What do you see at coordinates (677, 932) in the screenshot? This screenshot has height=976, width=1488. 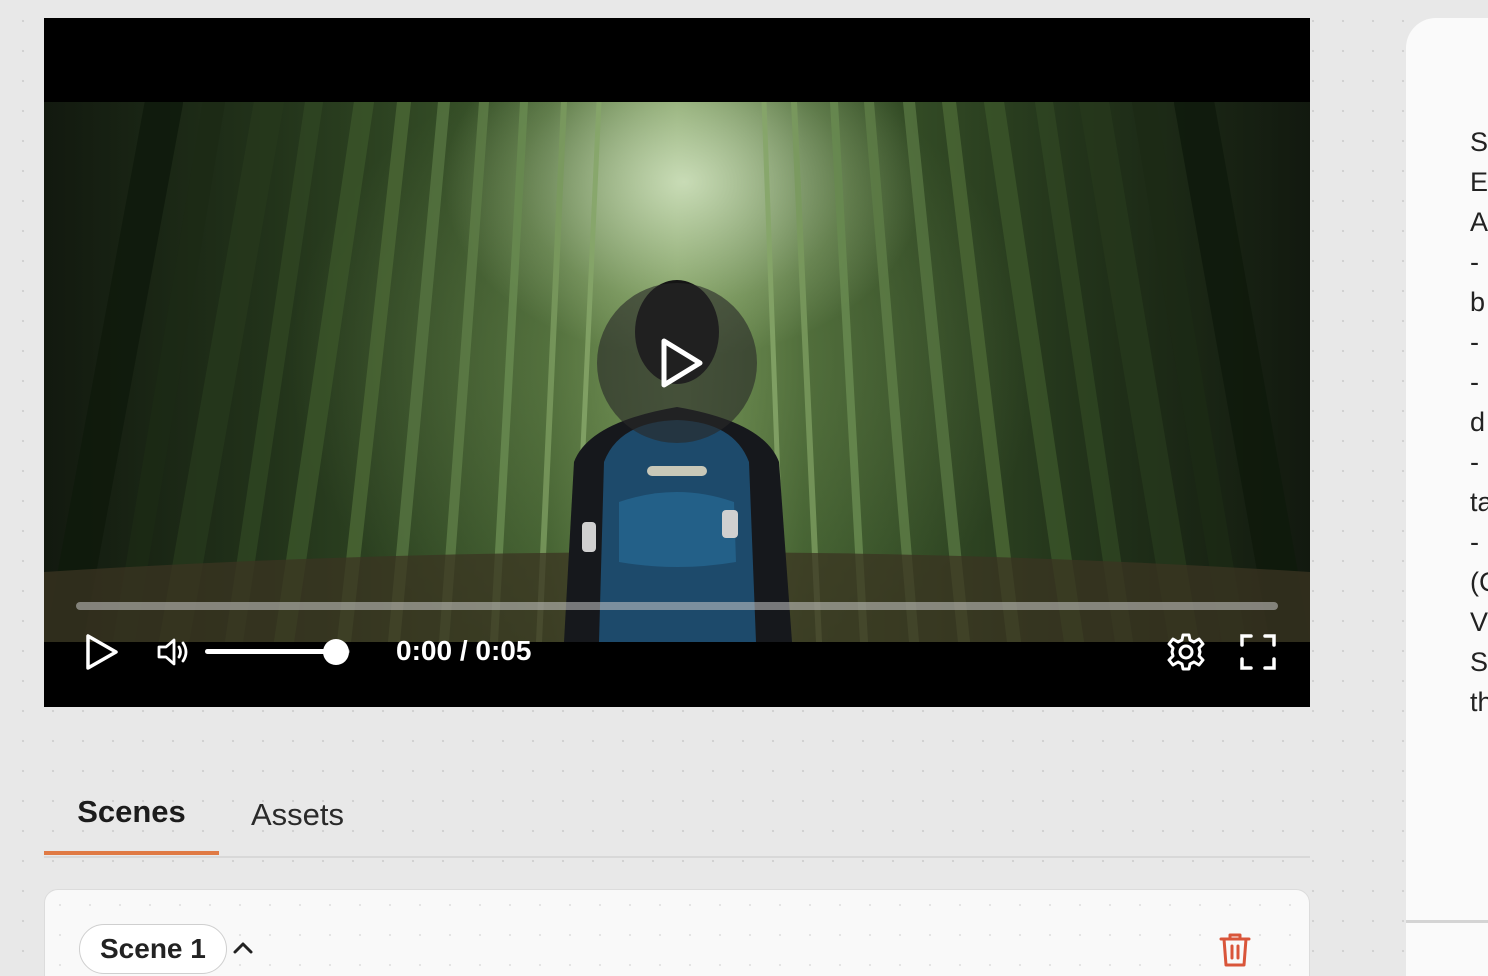 I see `scene-card: Scene 1` at bounding box center [677, 932].